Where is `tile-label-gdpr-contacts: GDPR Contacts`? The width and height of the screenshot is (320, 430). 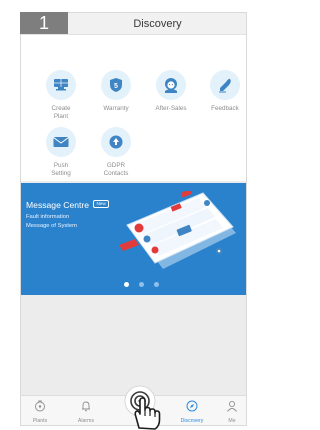 tile-label-gdpr-contacts: GDPR Contacts is located at coordinates (116, 169).